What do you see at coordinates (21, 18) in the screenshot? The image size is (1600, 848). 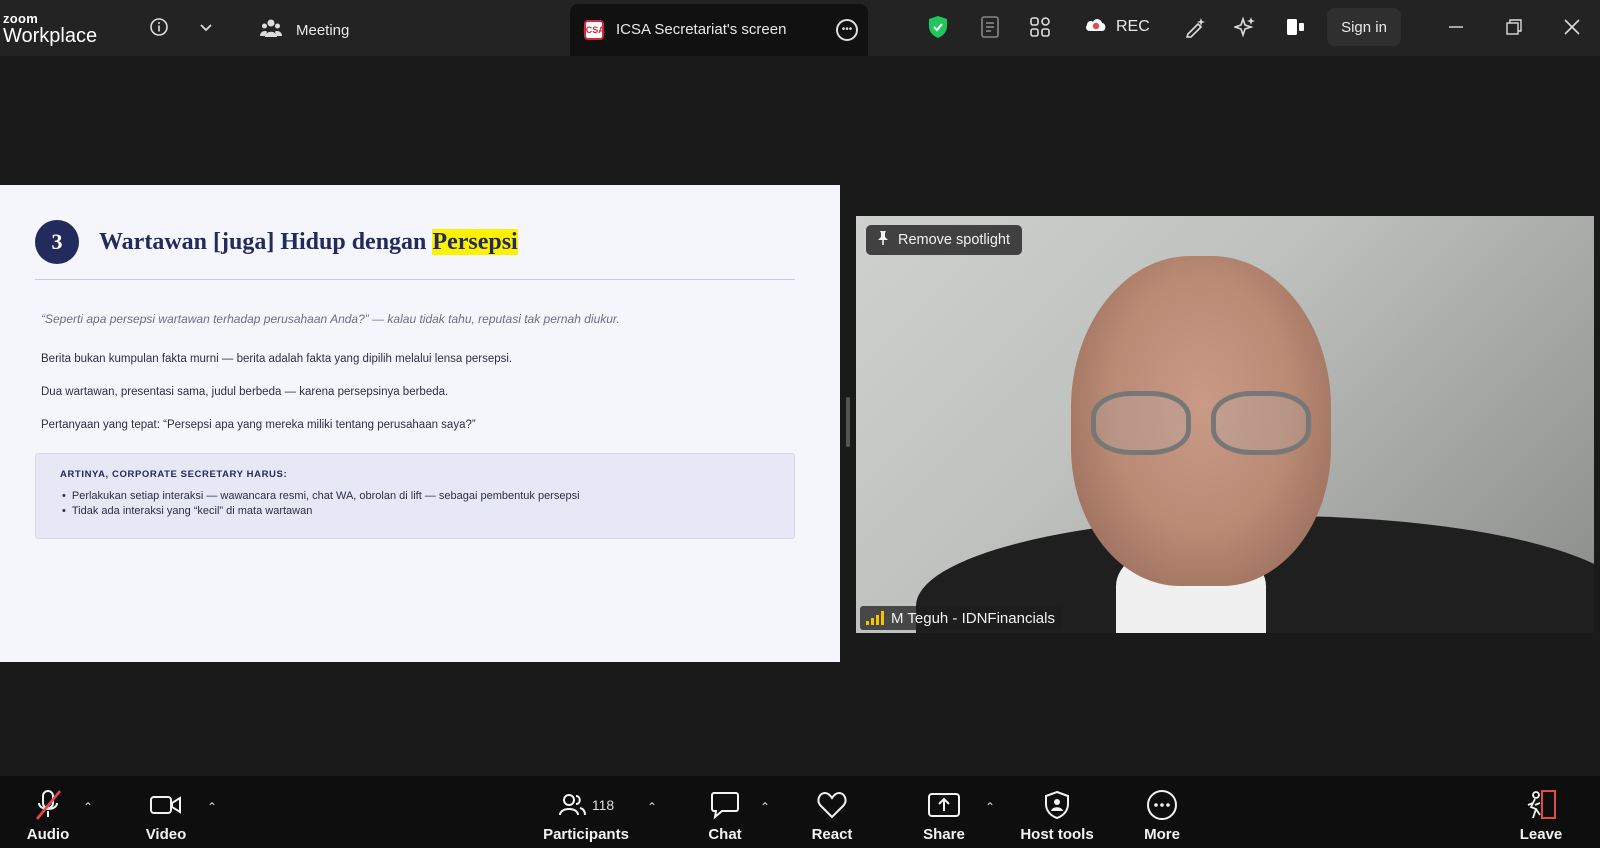 I see `logo-brand: zoom` at bounding box center [21, 18].